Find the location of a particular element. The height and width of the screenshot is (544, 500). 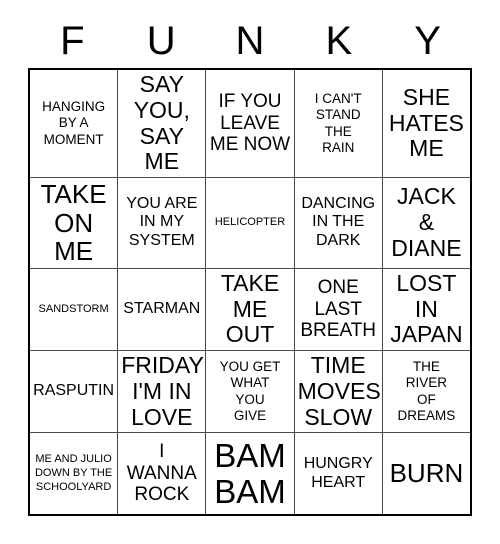

bingo-cell-label: YOU GET WHAT YOU GIVE is located at coordinates (250, 391).